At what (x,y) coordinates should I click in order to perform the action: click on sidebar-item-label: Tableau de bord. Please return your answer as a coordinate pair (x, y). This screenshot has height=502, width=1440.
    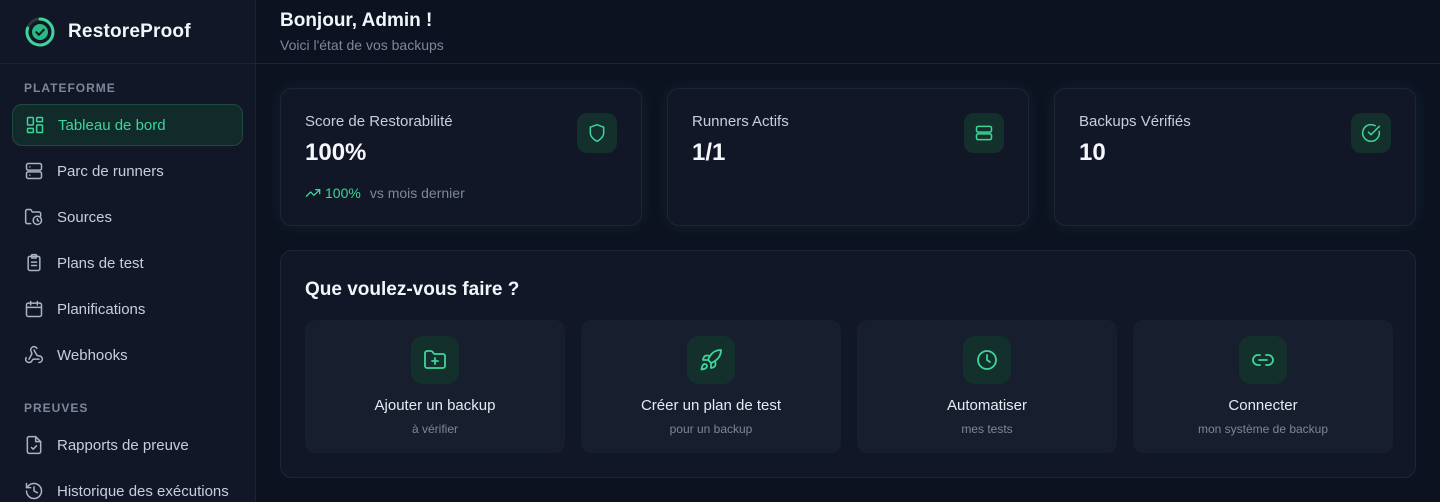
    Looking at the image, I should click on (112, 125).